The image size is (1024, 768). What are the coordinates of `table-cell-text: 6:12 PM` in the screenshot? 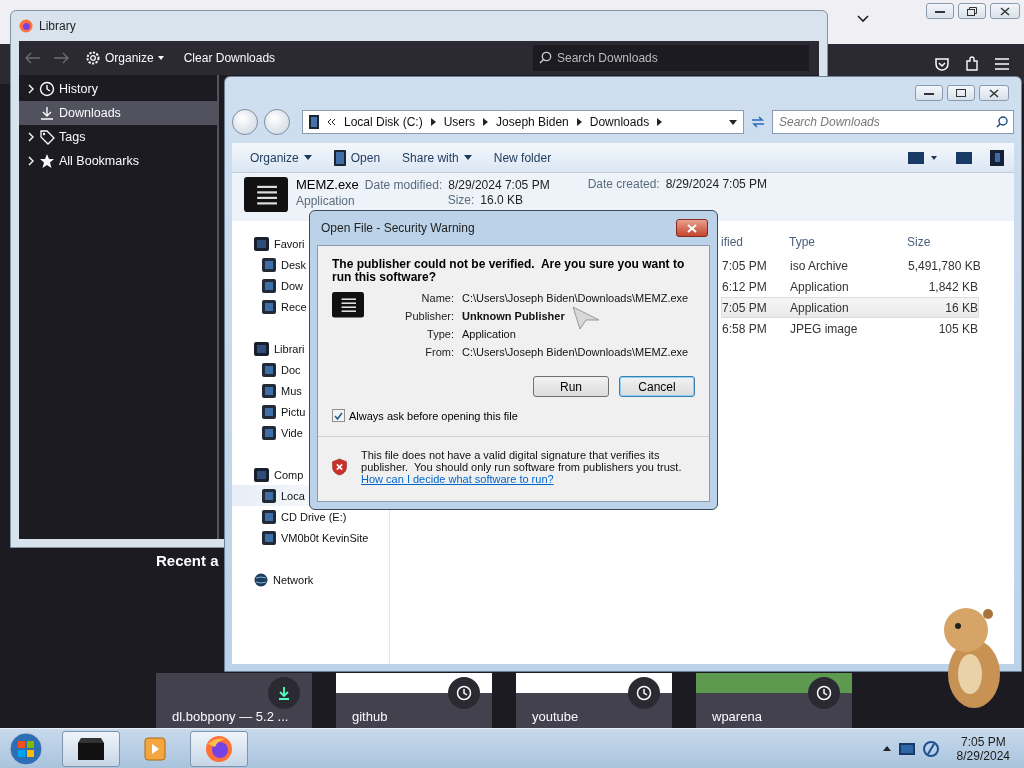 It's located at (745, 286).